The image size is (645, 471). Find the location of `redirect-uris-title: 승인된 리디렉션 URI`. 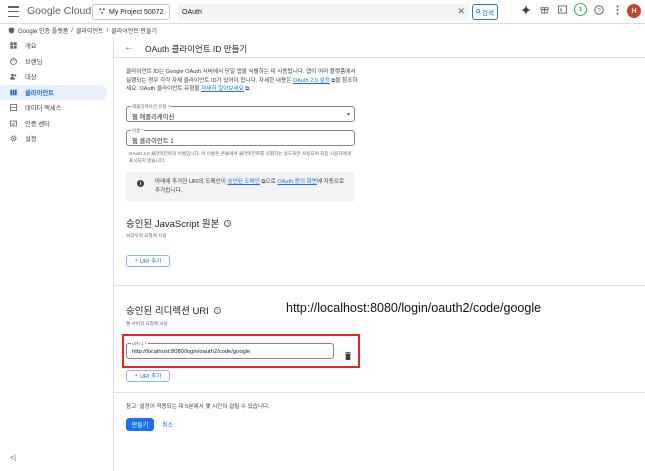

redirect-uris-title: 승인된 리디렉션 URI is located at coordinates (167, 311).